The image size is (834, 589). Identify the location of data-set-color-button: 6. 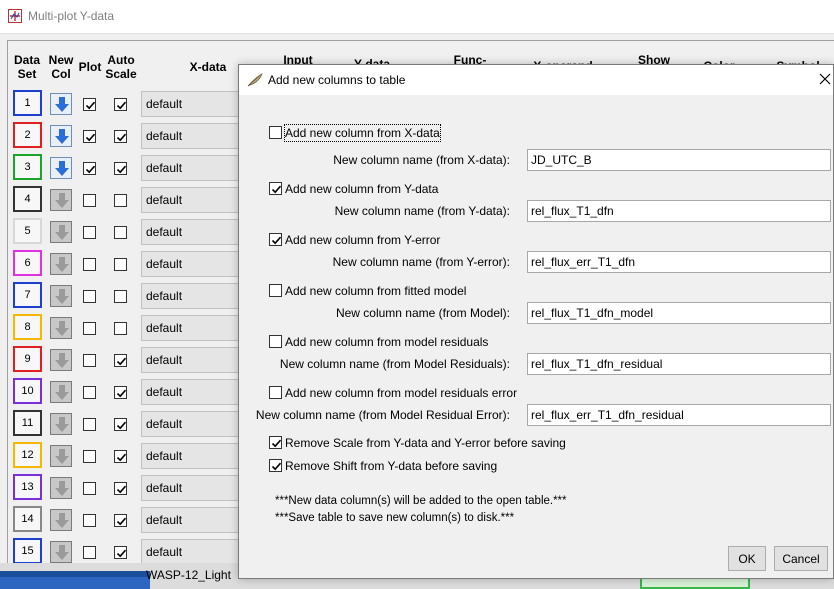
(27, 263).